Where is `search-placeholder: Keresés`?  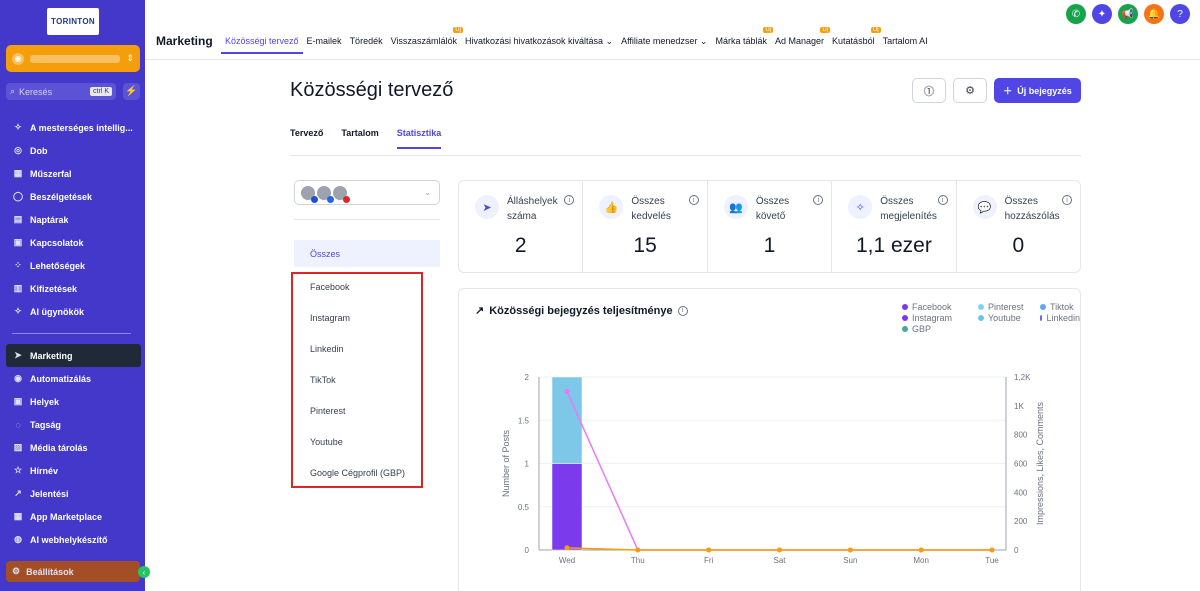 search-placeholder: Keresés is located at coordinates (36, 91).